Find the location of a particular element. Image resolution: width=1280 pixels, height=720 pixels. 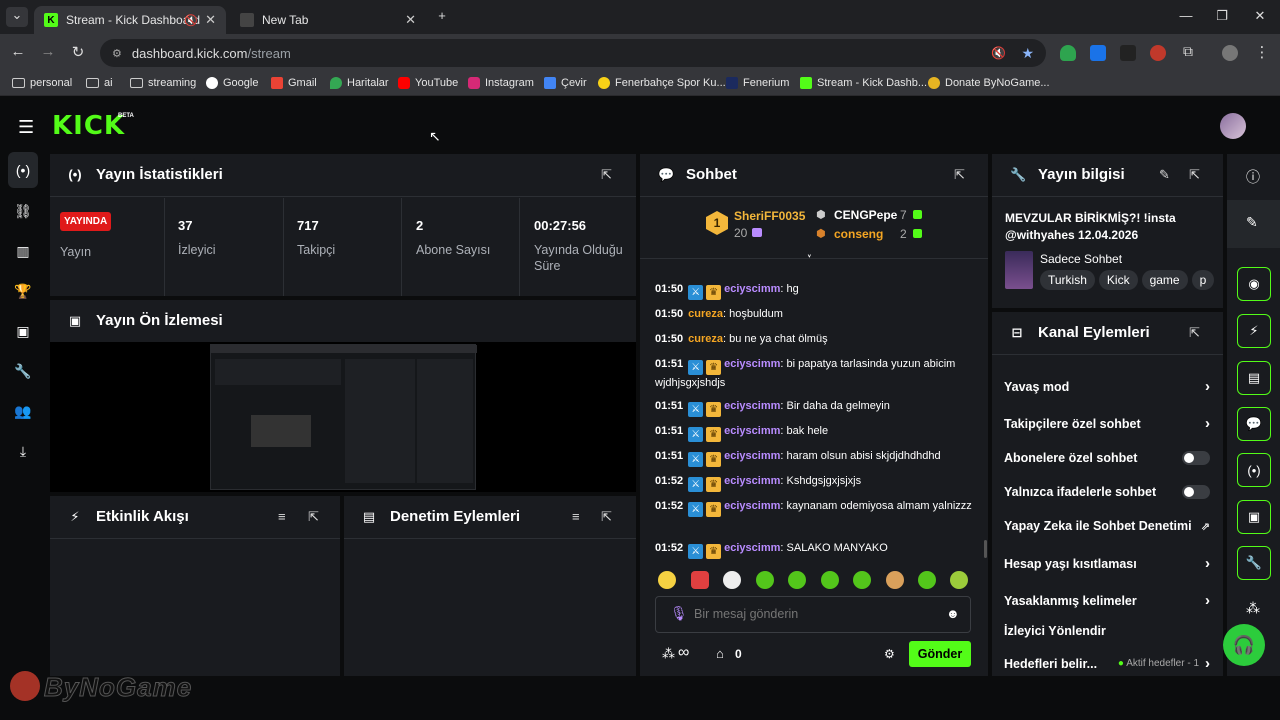

slow-mode-row: Yavaş mod › is located at coordinates (1107, 386).